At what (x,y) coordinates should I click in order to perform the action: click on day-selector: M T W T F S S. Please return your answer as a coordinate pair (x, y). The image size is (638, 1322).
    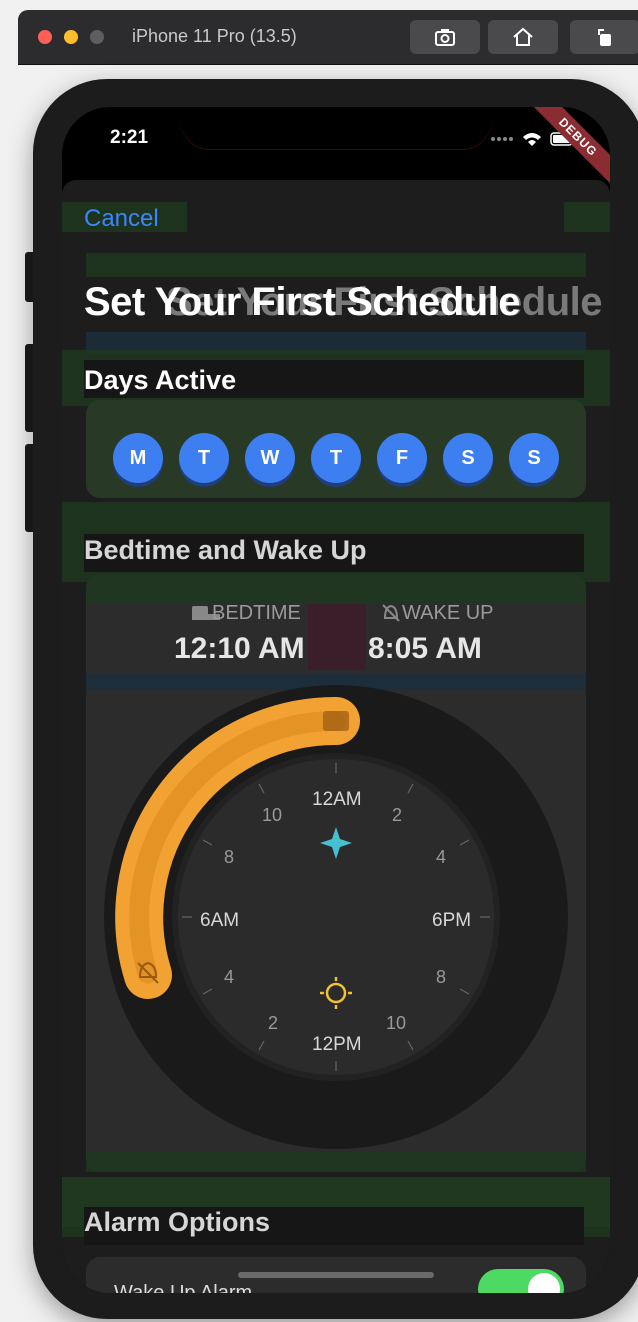
    Looking at the image, I should click on (336, 458).